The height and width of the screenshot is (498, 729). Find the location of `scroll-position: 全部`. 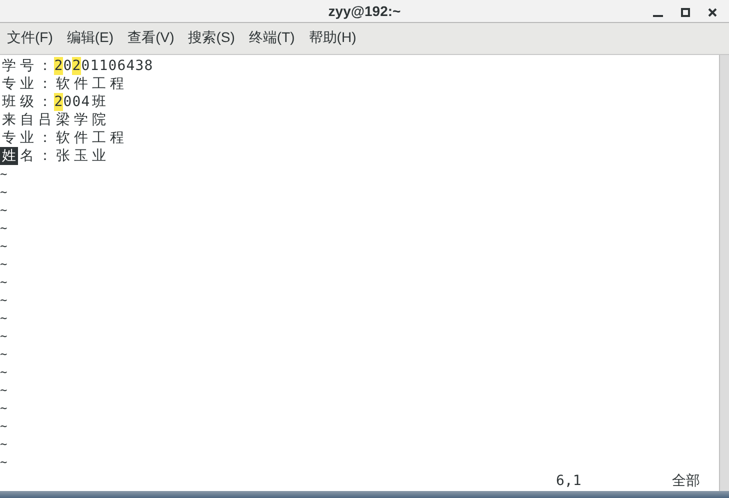

scroll-position: 全部 is located at coordinates (686, 481).